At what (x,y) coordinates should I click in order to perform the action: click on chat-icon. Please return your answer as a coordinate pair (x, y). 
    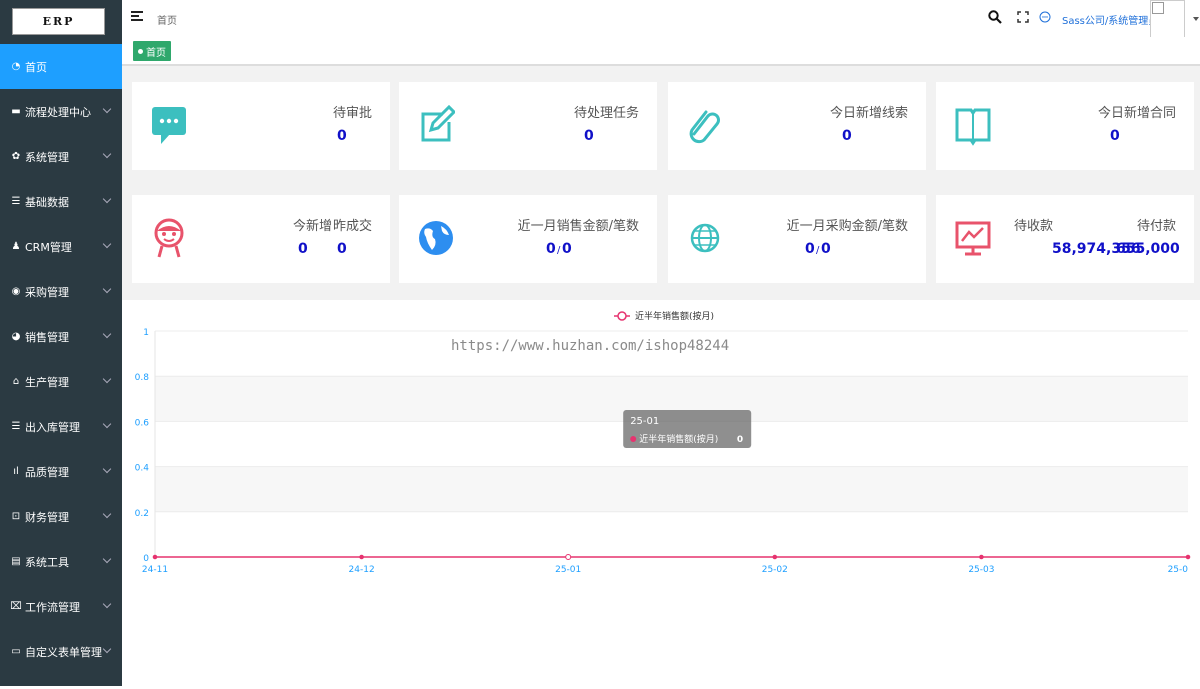
    Looking at the image, I should click on (1045, 17).